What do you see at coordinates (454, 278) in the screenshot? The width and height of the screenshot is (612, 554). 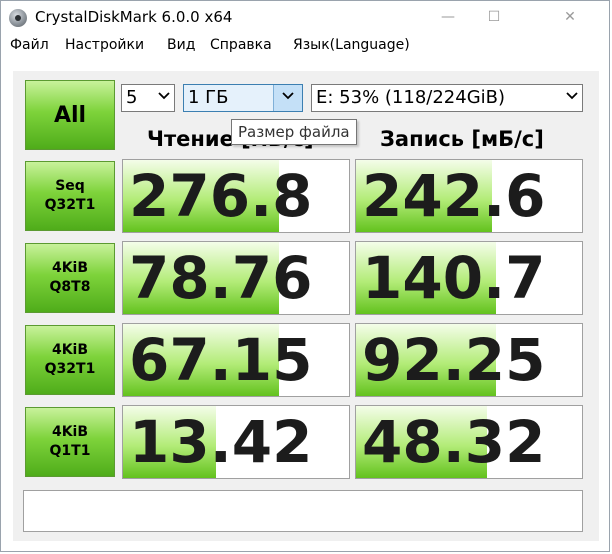 I see `write-value: 140.7` at bounding box center [454, 278].